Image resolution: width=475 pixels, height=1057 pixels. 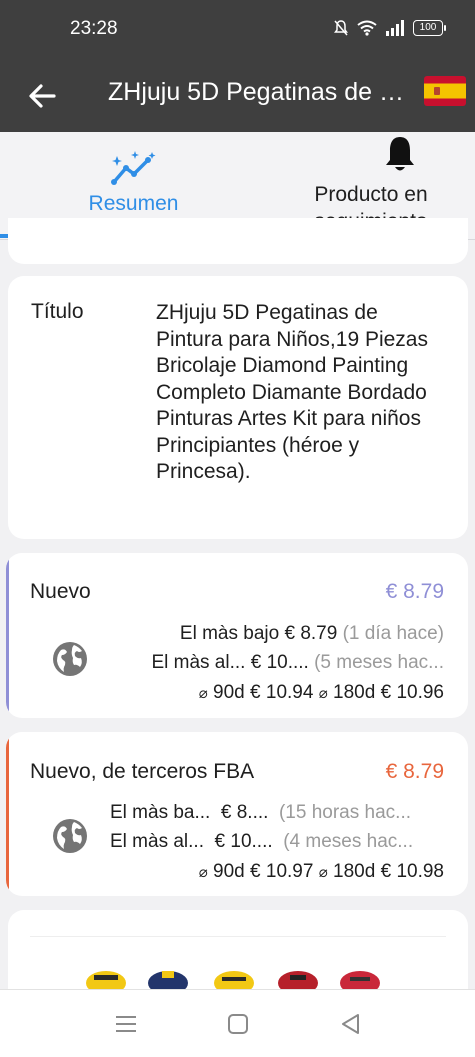 I want to click on home-nav-icon, so click(x=238, y=1024).